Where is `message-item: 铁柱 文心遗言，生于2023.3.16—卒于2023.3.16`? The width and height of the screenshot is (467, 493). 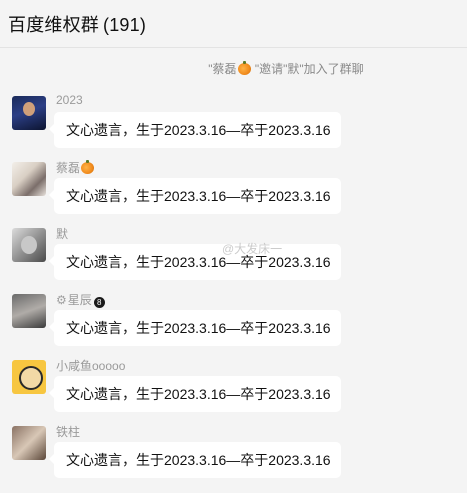
message-item: 铁柱 文心遗言，生于2023.3.16—卒于2023.3.16 is located at coordinates (233, 457).